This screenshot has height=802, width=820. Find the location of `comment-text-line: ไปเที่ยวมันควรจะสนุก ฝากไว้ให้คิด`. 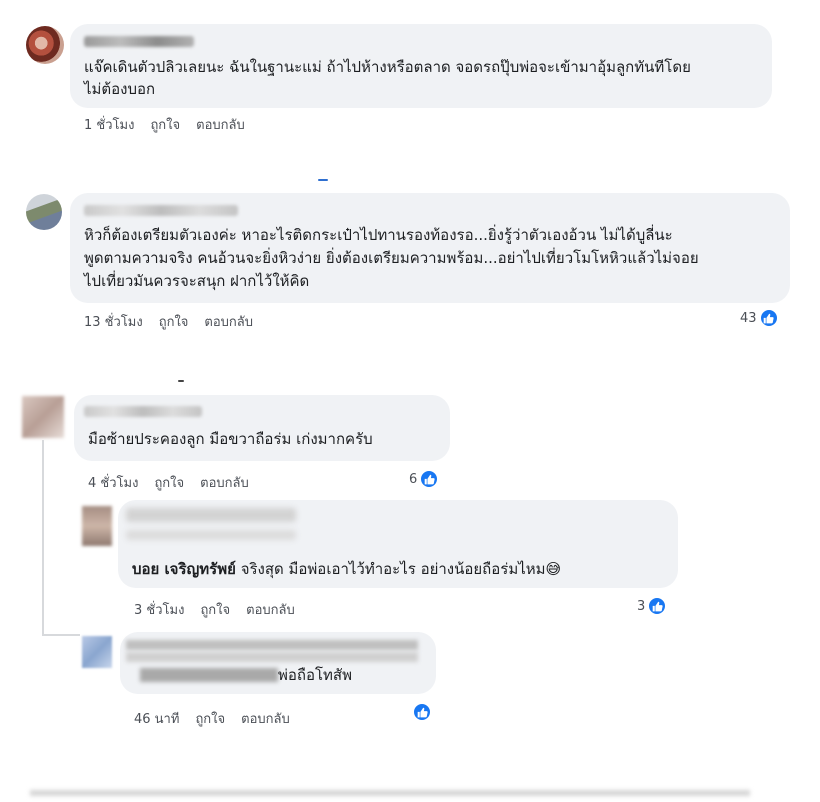

comment-text-line: ไปเที่ยวมันควรจะสนุก ฝากไว้ให้คิด is located at coordinates (197, 281).